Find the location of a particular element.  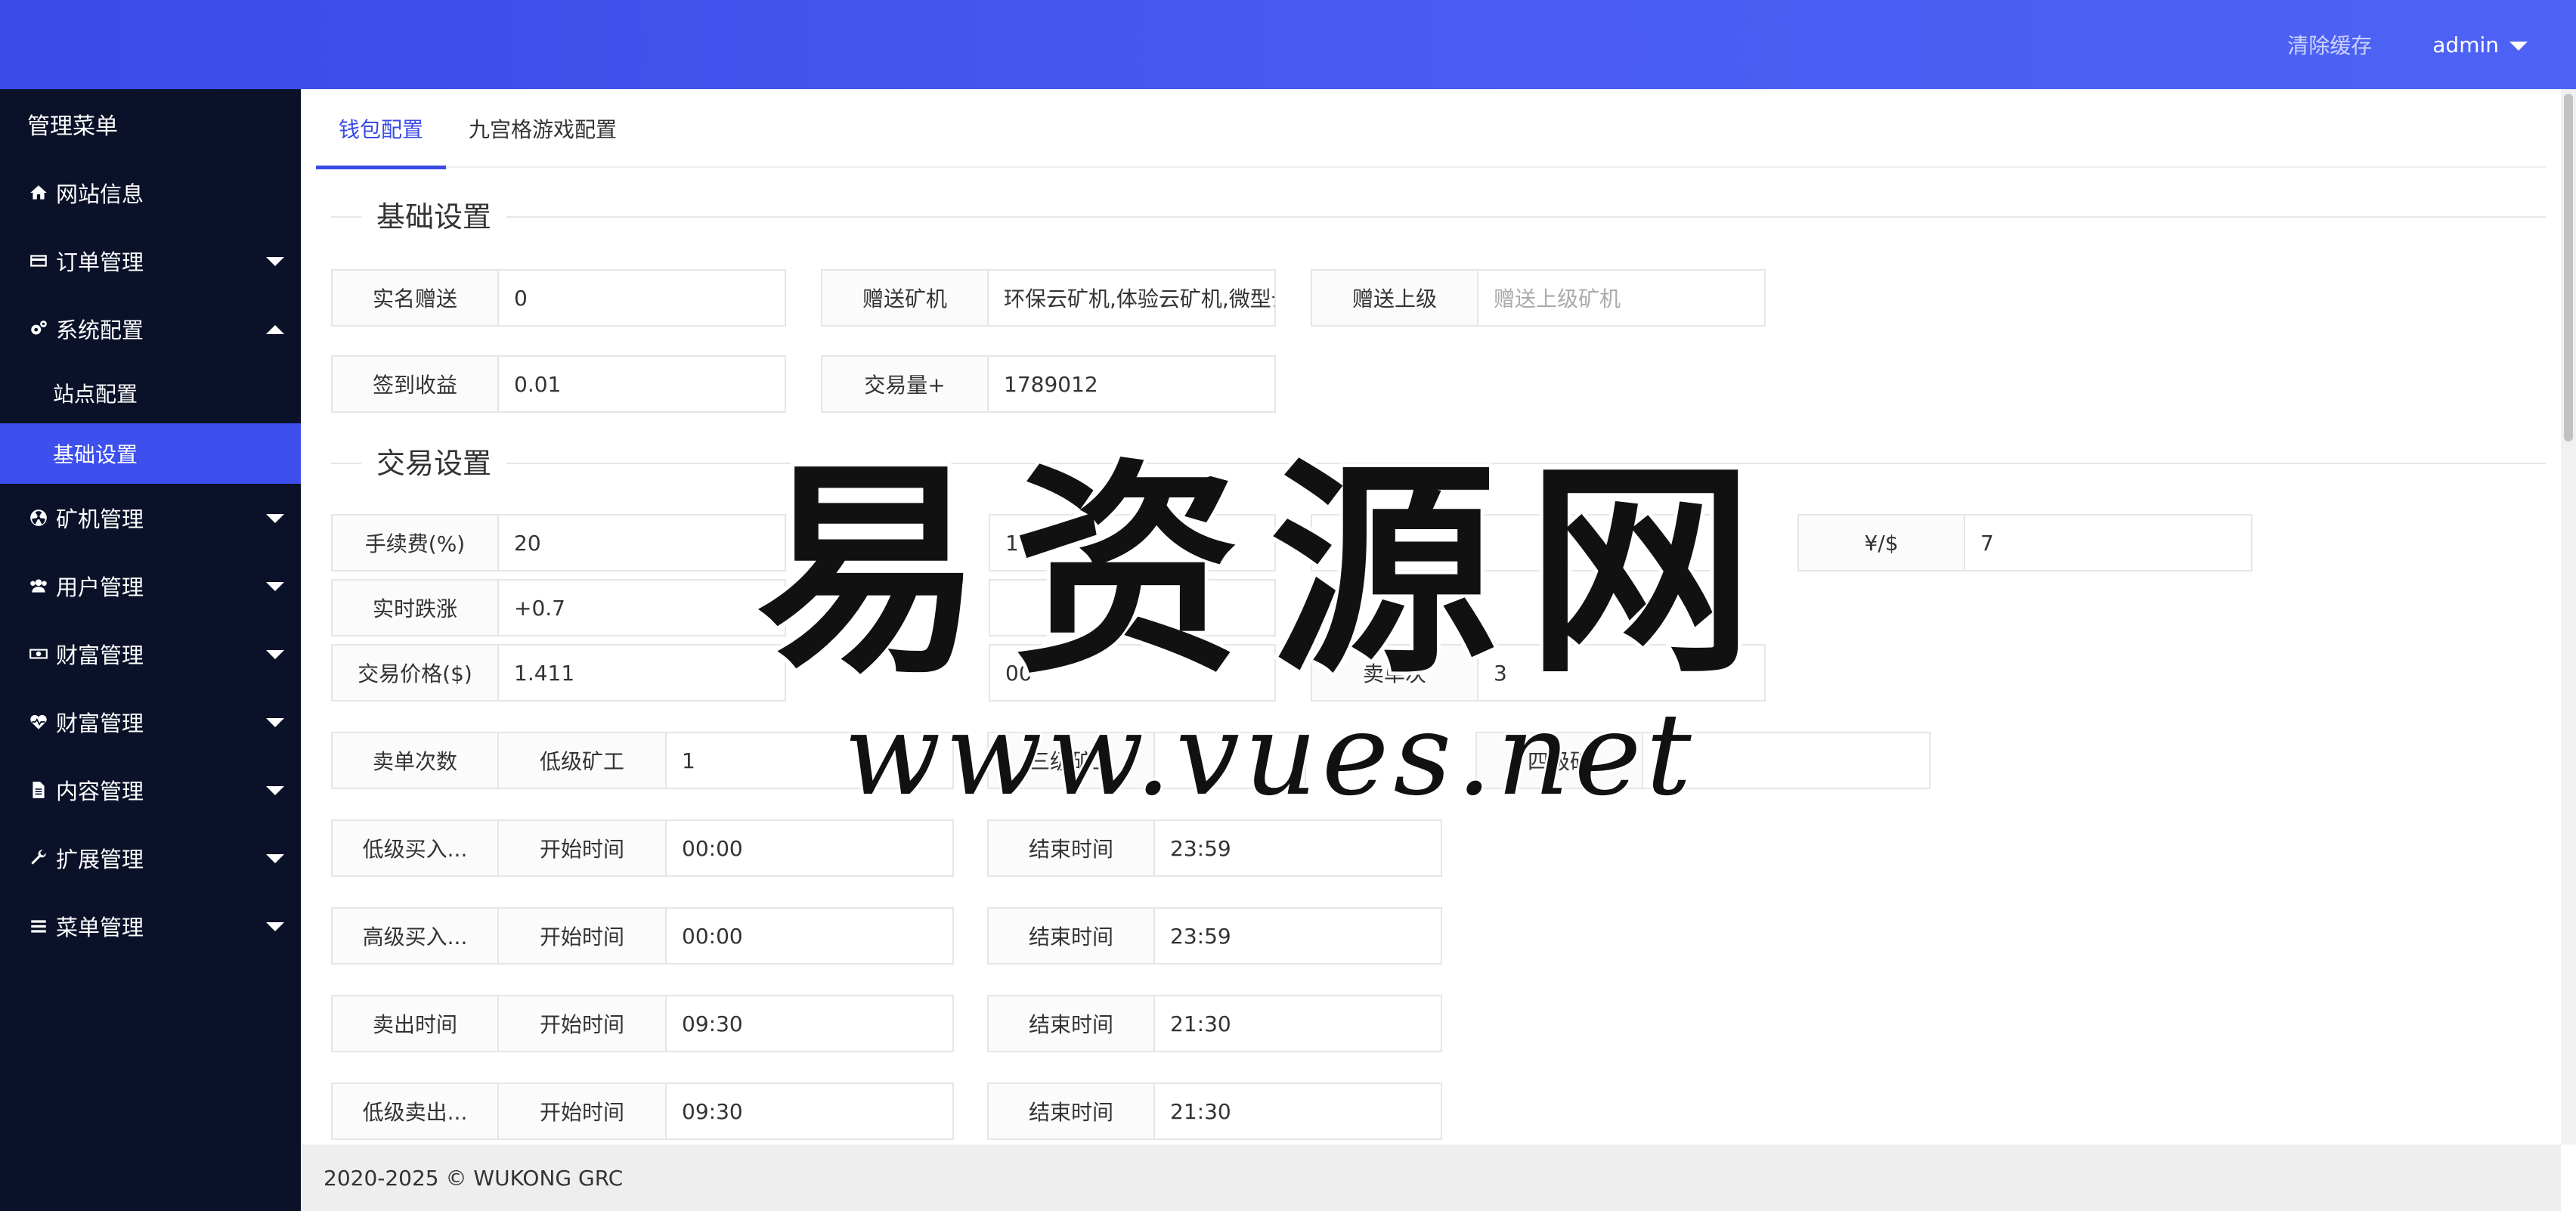

field-sublabel: 四级矿 is located at coordinates (1559, 760).